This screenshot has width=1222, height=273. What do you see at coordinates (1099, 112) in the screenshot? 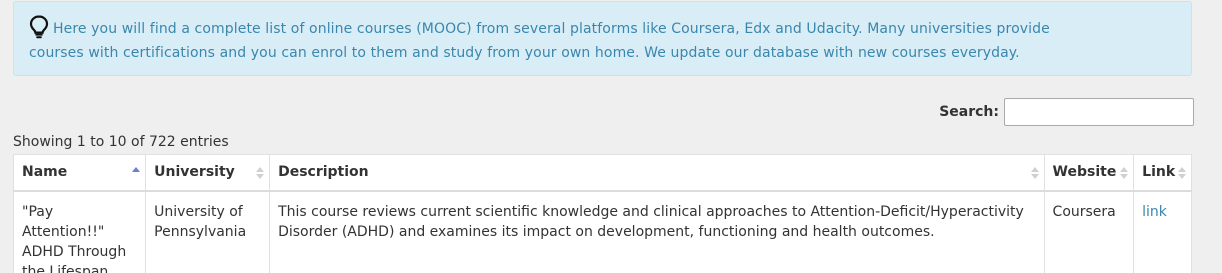
I see `search-input` at bounding box center [1099, 112].